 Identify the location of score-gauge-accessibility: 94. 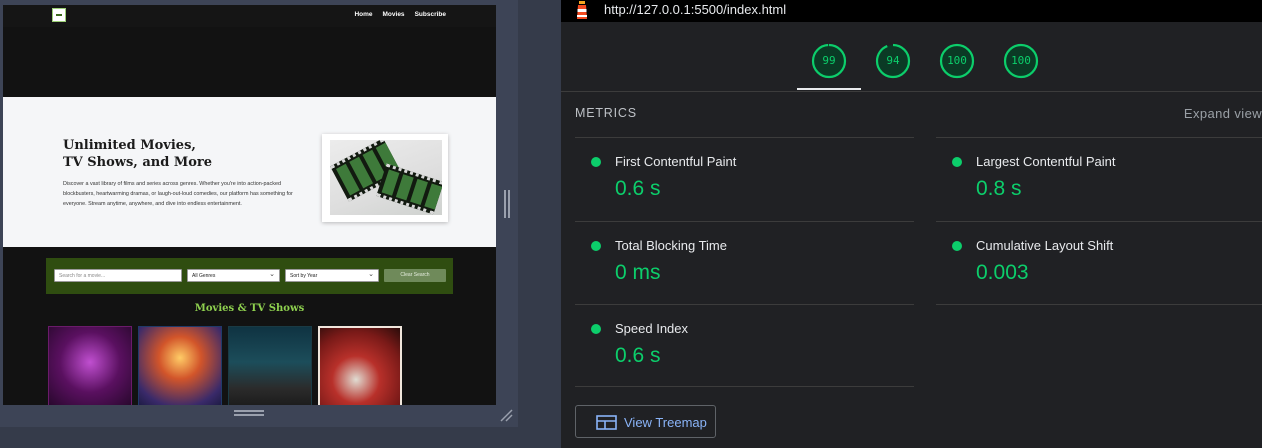
(893, 61).